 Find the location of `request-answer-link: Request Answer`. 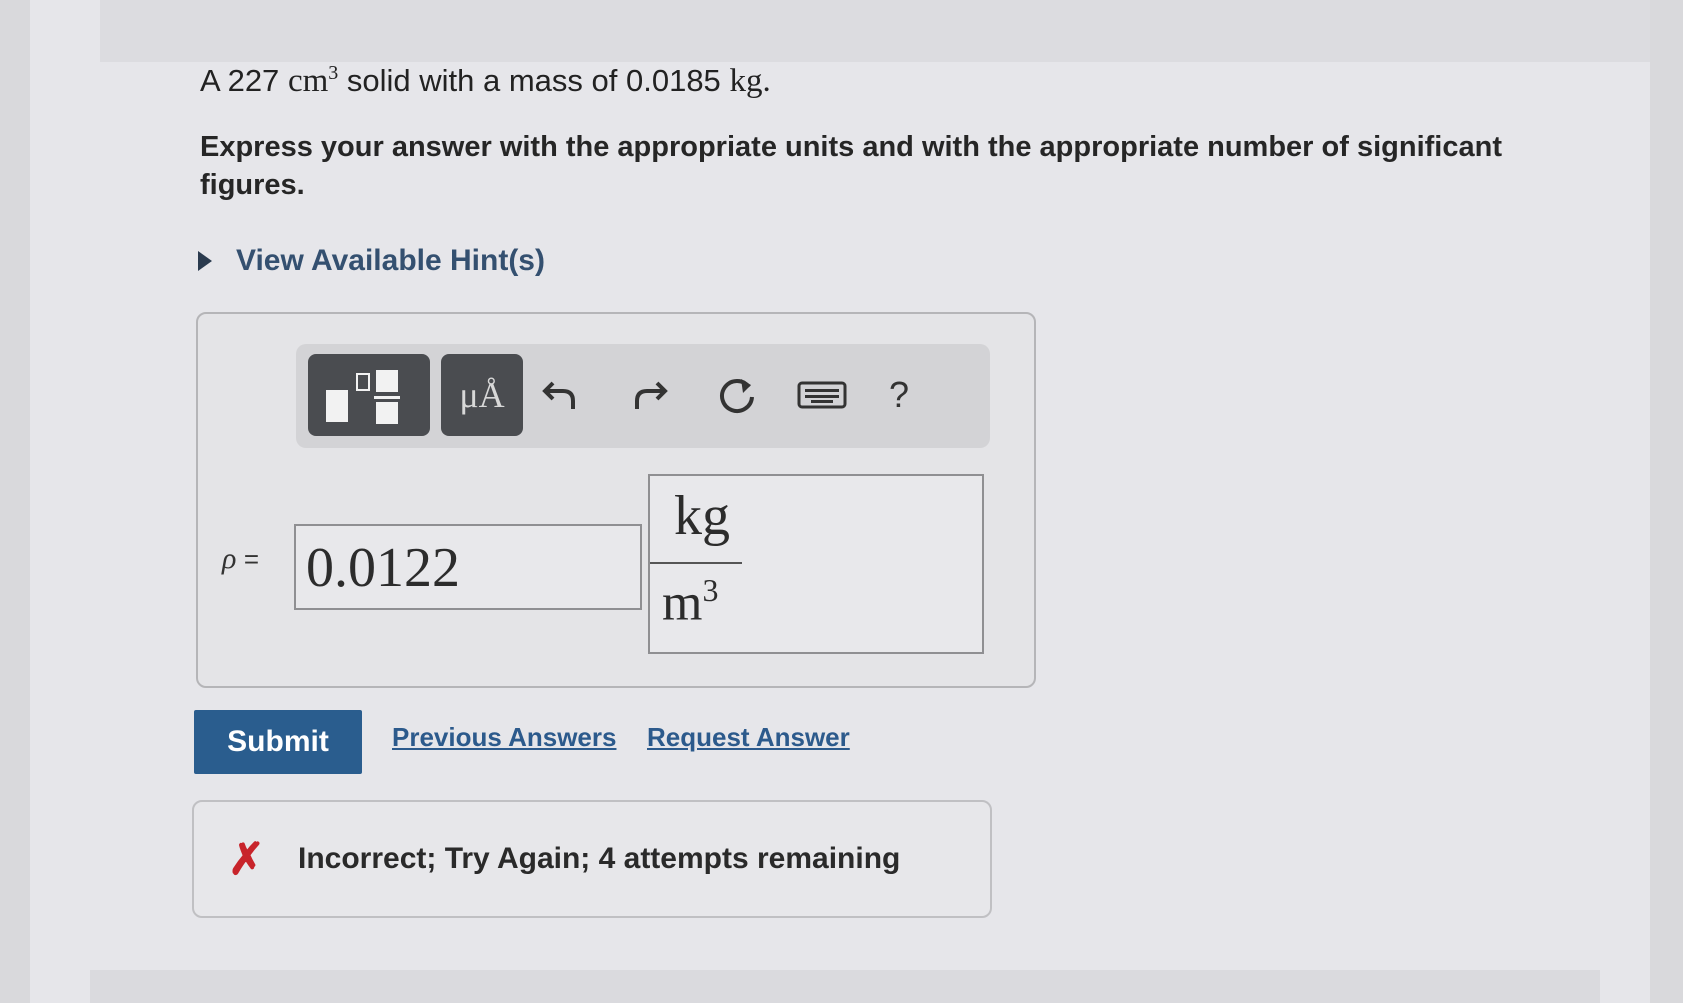

request-answer-link: Request Answer is located at coordinates (748, 737).